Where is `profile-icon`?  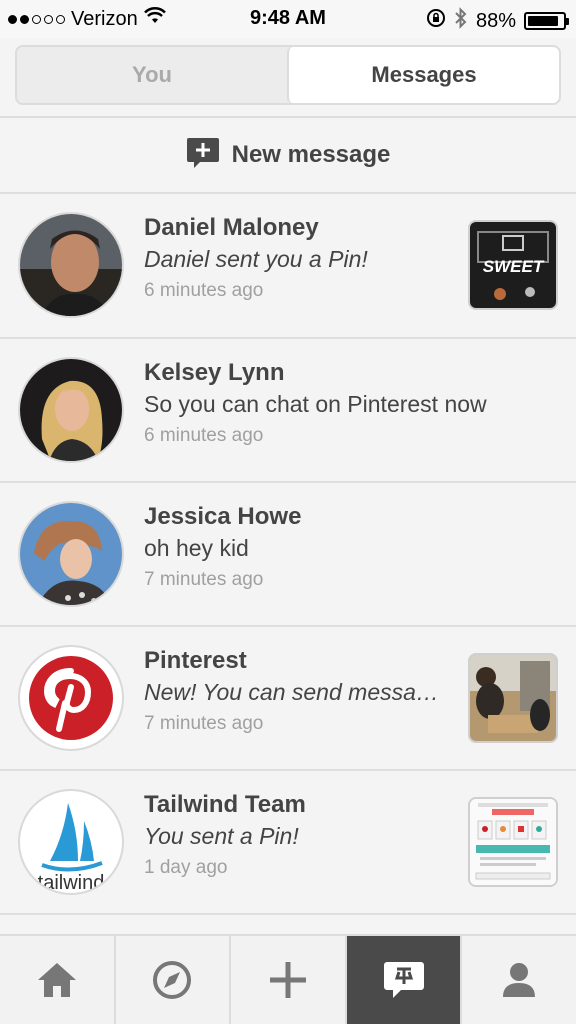 profile-icon is located at coordinates (519, 980).